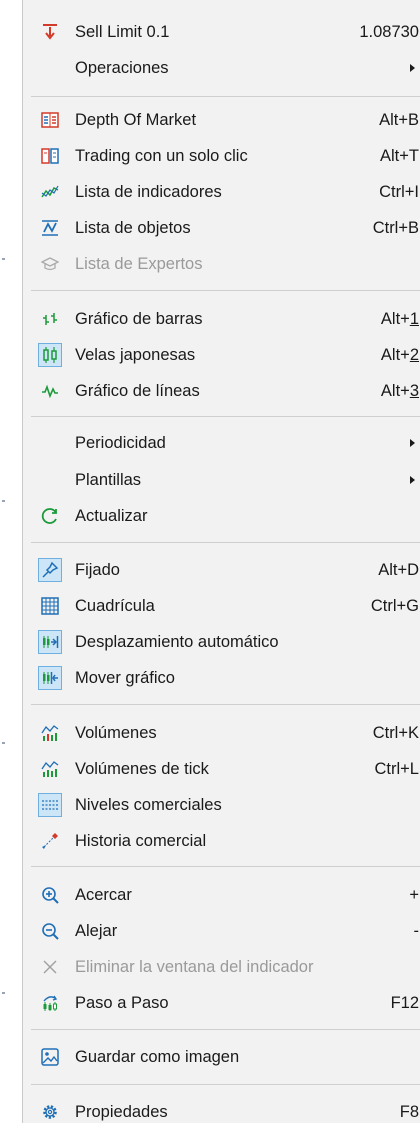 Image resolution: width=420 pixels, height=1131 pixels. I want to click on pin-icon, so click(50, 570).